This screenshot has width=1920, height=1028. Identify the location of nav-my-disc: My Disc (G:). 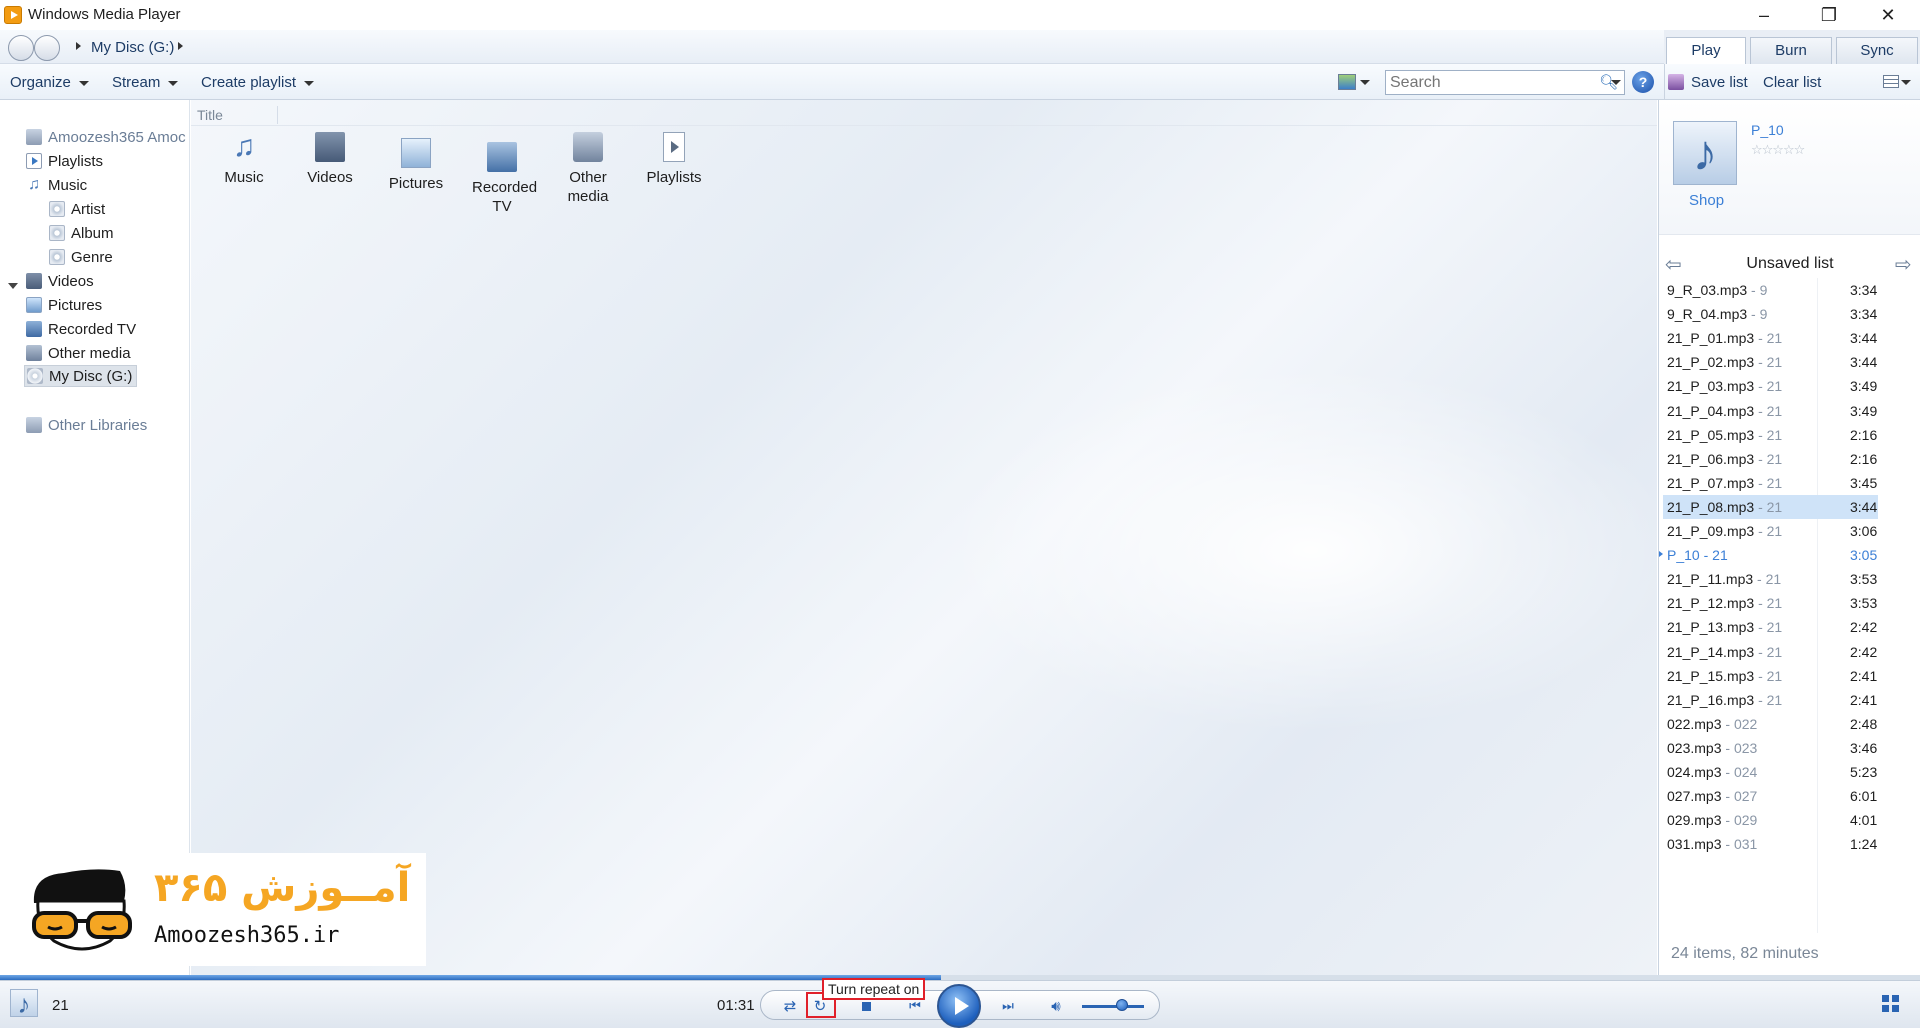
(81, 376).